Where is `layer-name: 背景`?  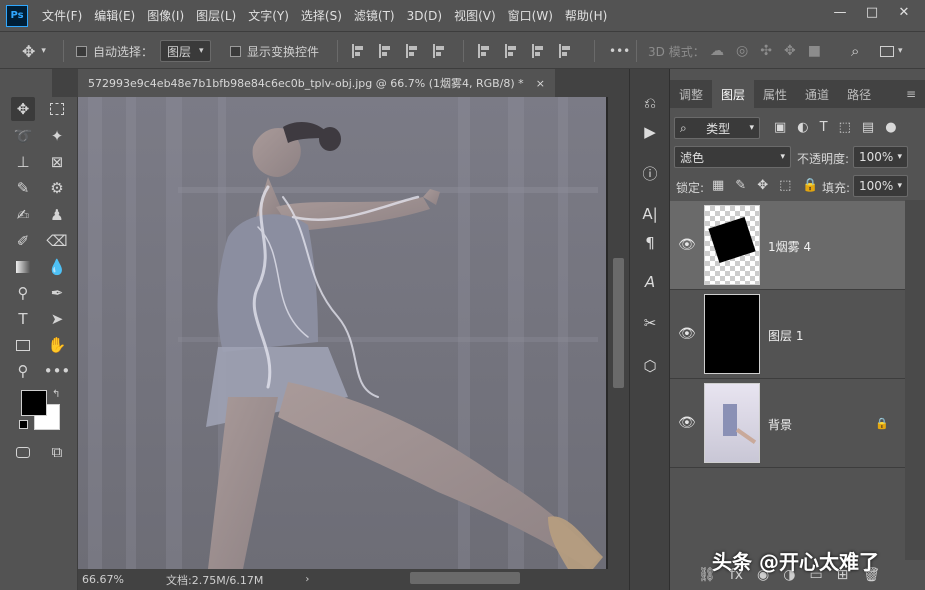
layer-name: 背景 is located at coordinates (780, 424).